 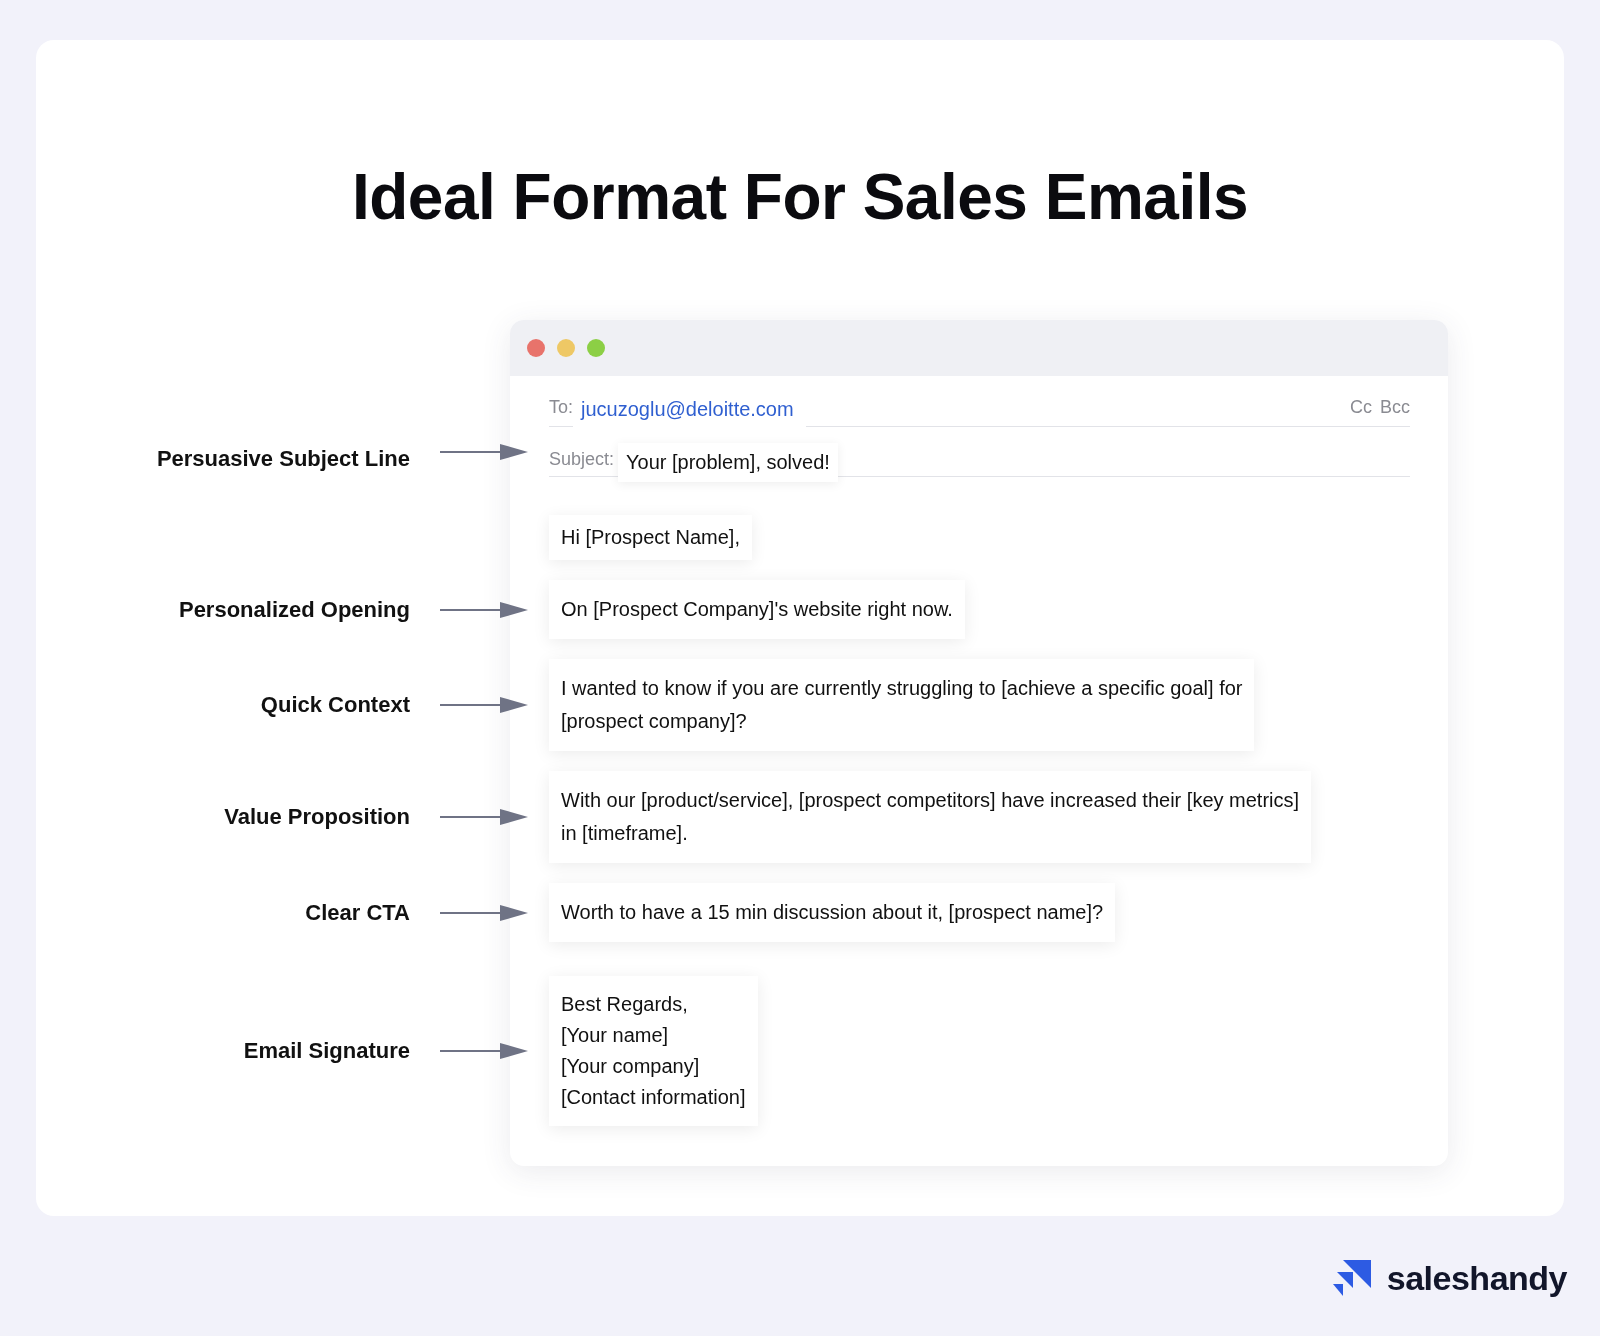 What do you see at coordinates (1476, 1278) in the screenshot?
I see `brand-name: saleshandy` at bounding box center [1476, 1278].